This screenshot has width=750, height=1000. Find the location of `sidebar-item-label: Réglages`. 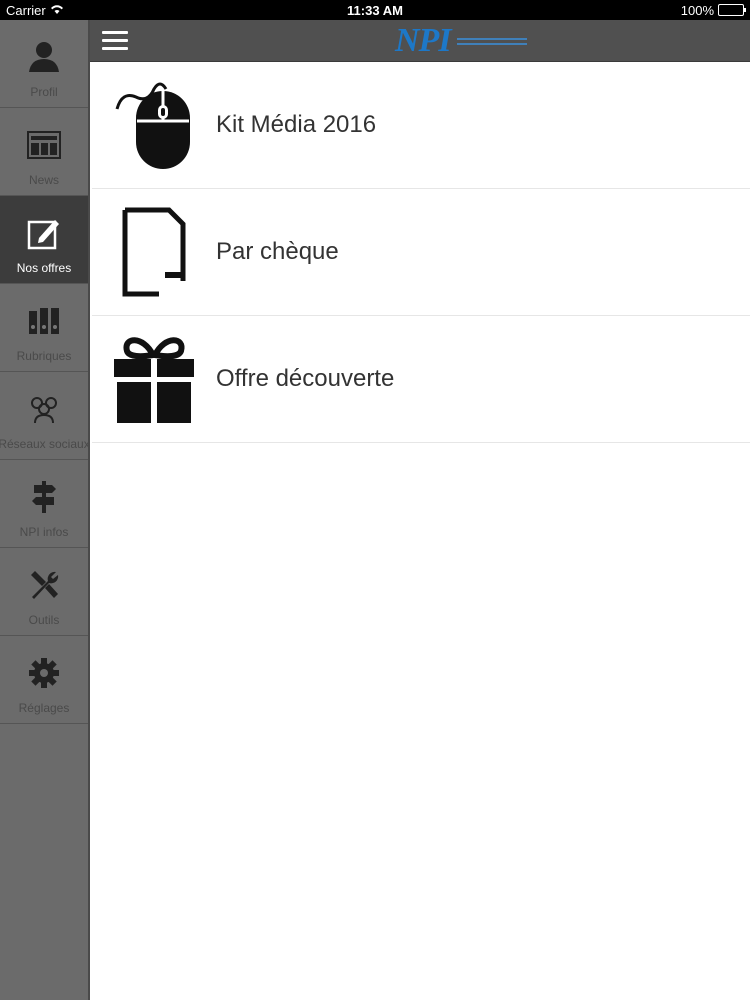

sidebar-item-label: Réglages is located at coordinates (44, 708).